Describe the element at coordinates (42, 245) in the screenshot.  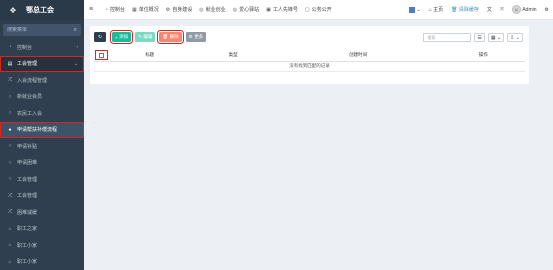
I see `sidebar-item-workers-small-home: ⌂ 职工小家` at that location.